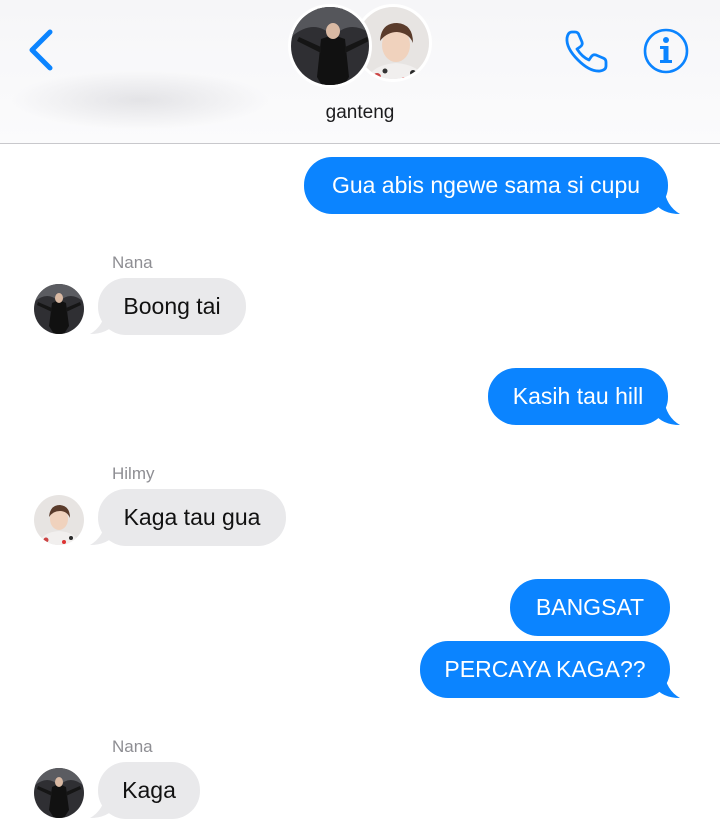  I want to click on info-icon, so click(666, 51).